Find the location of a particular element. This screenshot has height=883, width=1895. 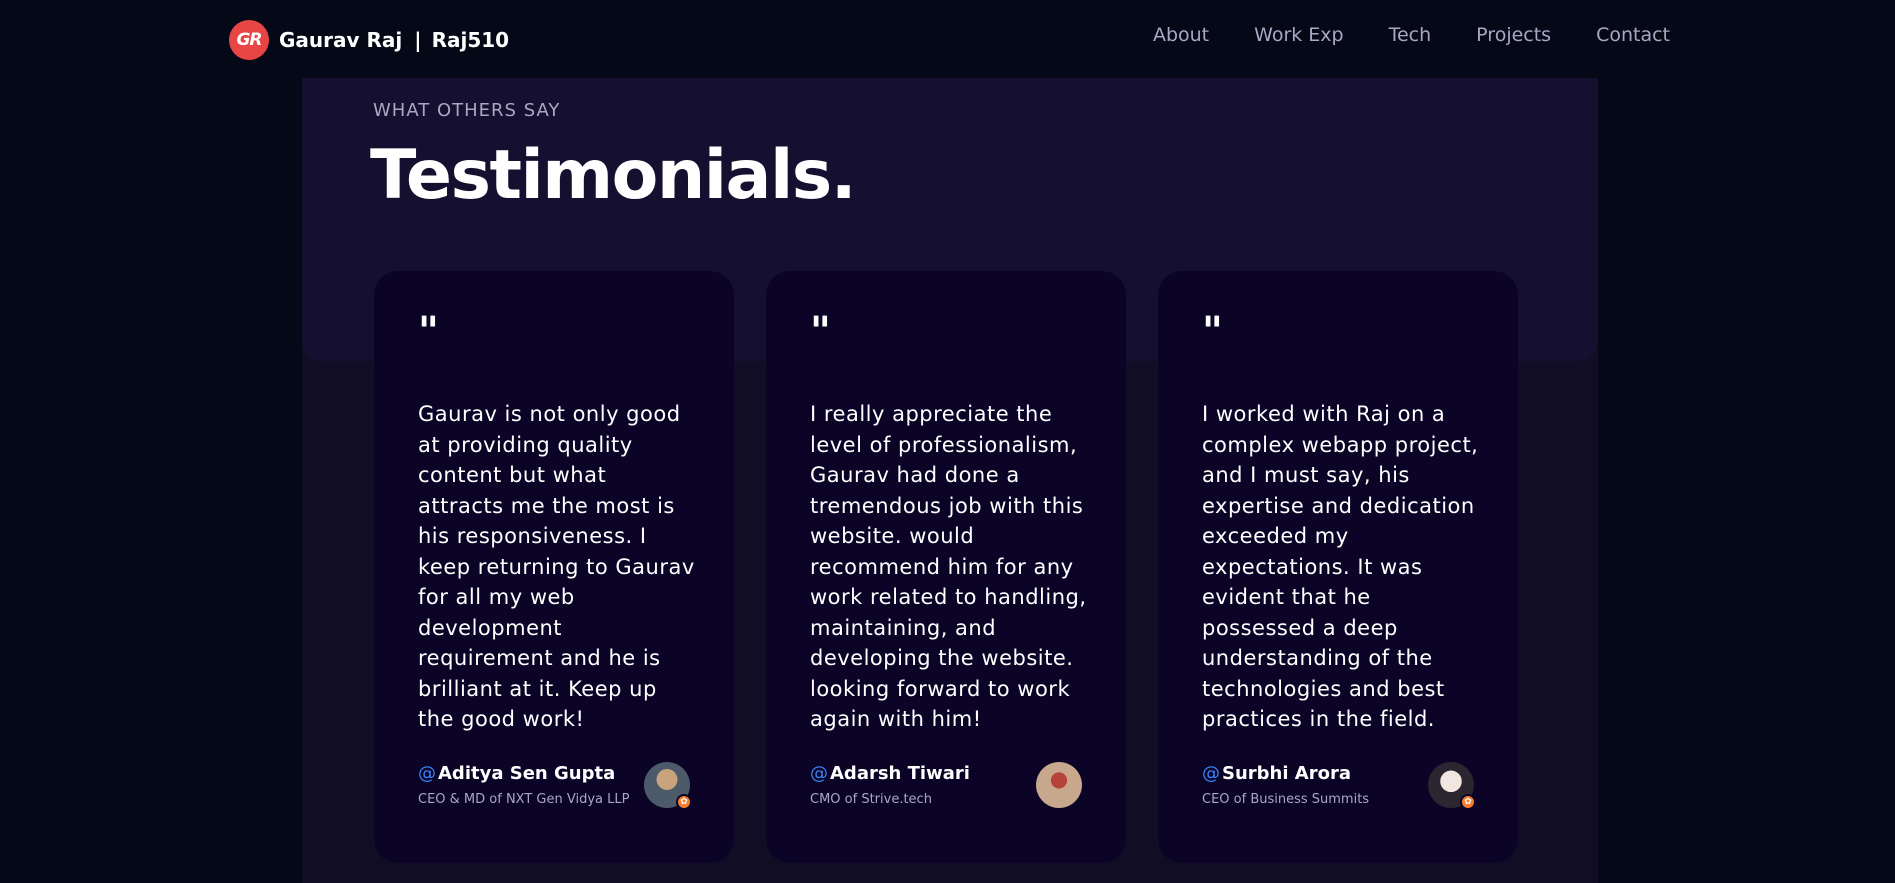

author-name: Adarsh Tiwari is located at coordinates (900, 773).